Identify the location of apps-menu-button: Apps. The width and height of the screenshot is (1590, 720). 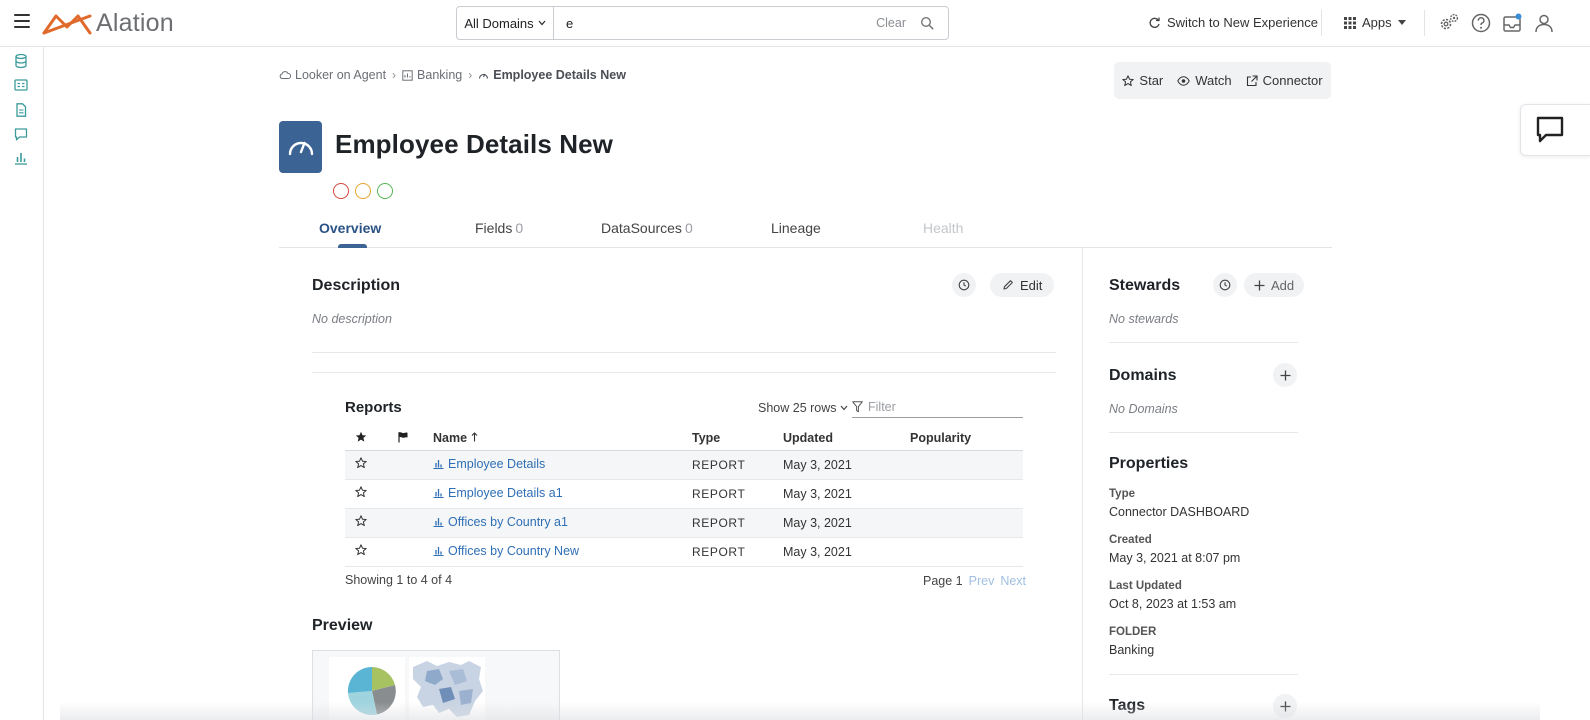
(1375, 22).